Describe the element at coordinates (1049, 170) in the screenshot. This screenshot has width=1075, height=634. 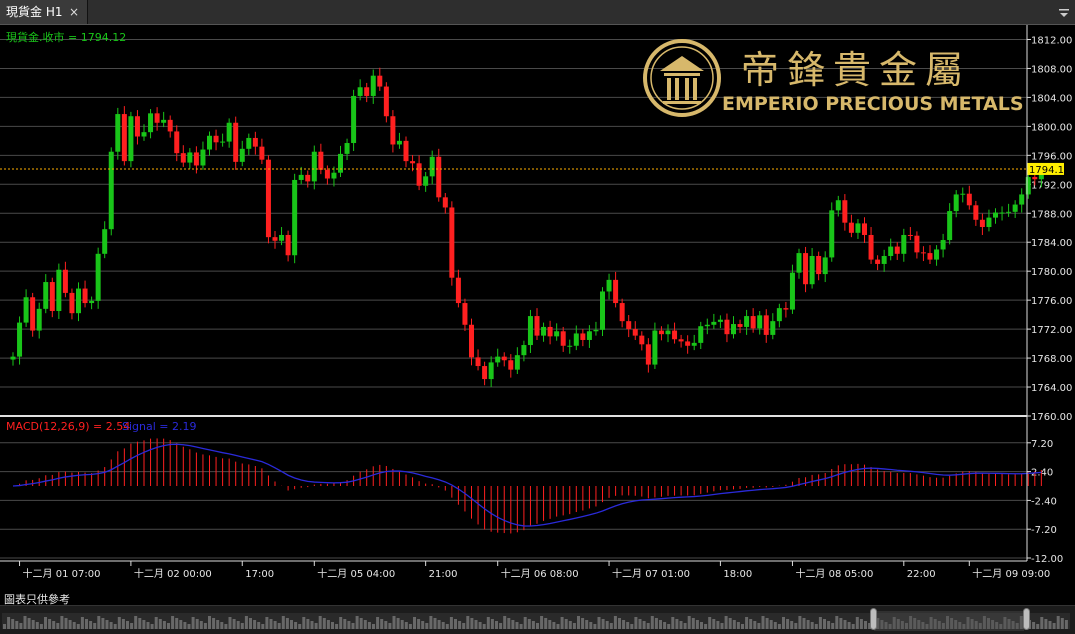
I see `current-price-label: 1794.12` at that location.